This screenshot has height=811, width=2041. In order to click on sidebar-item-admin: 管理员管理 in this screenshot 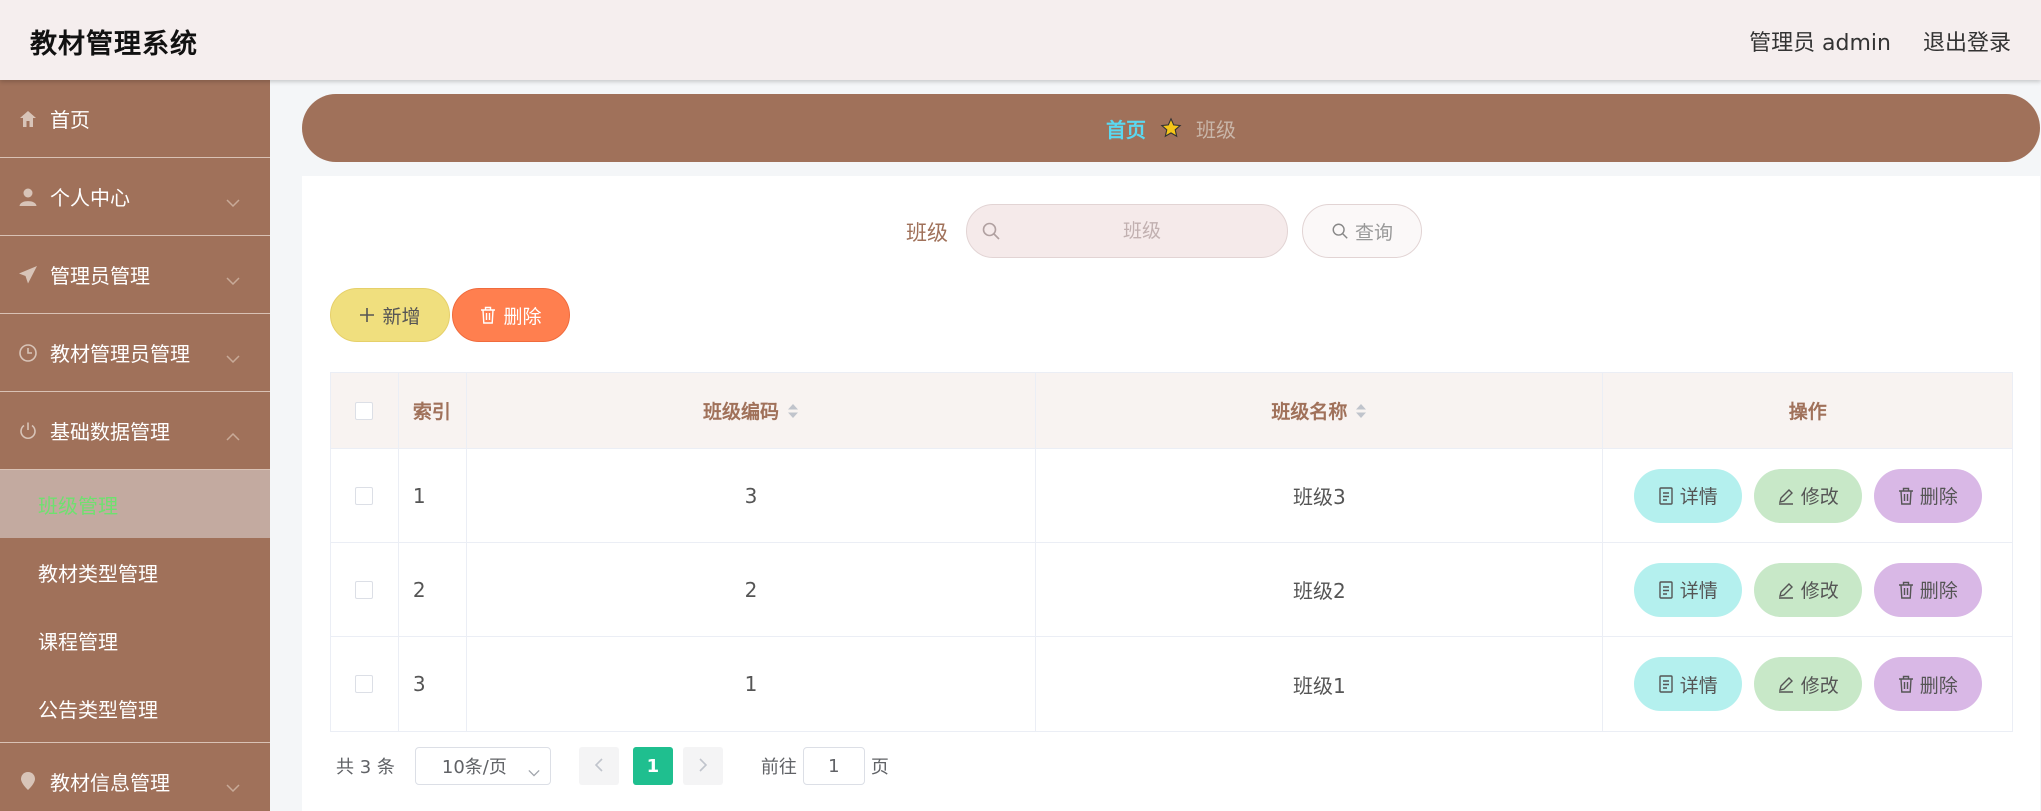, I will do `click(135, 275)`.